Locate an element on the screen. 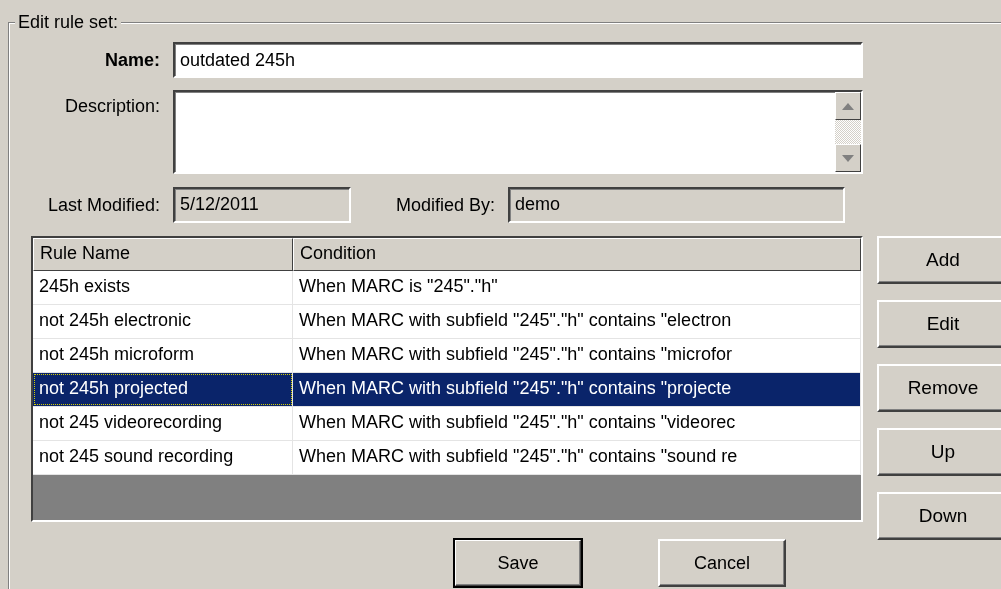 This screenshot has height=589, width=1001. table-cell: not 245 sound recording is located at coordinates (163, 457).